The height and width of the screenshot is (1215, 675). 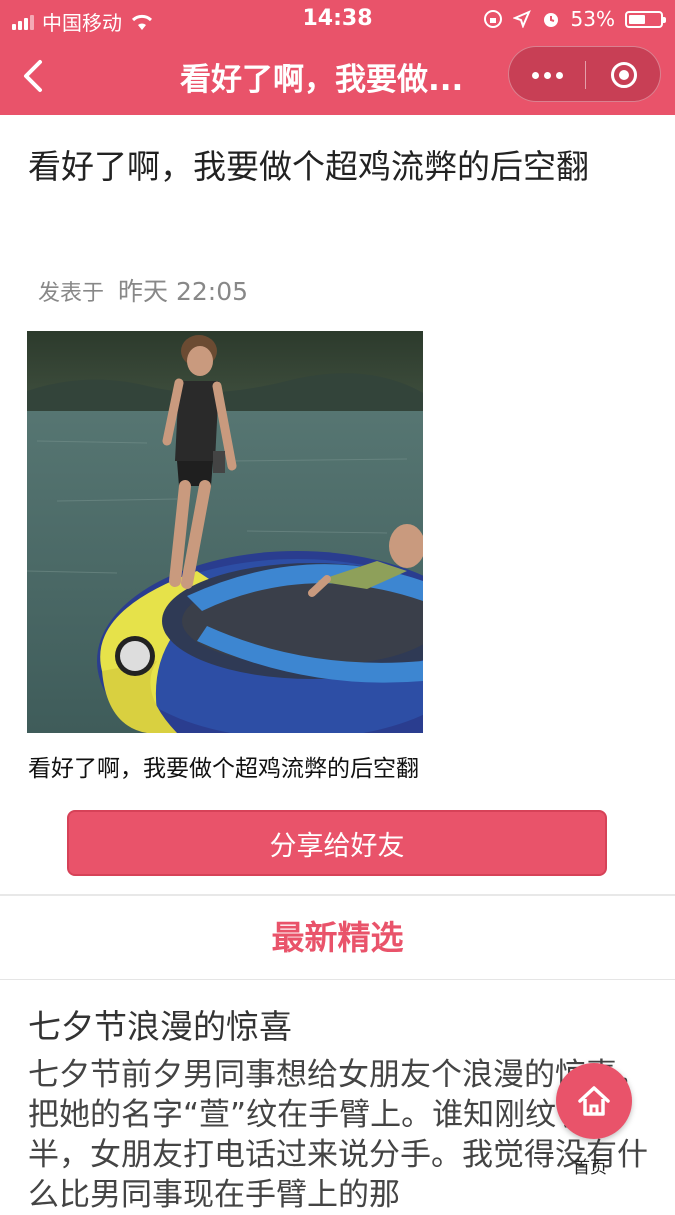 I want to click on alarm-icon, so click(x=550, y=20).